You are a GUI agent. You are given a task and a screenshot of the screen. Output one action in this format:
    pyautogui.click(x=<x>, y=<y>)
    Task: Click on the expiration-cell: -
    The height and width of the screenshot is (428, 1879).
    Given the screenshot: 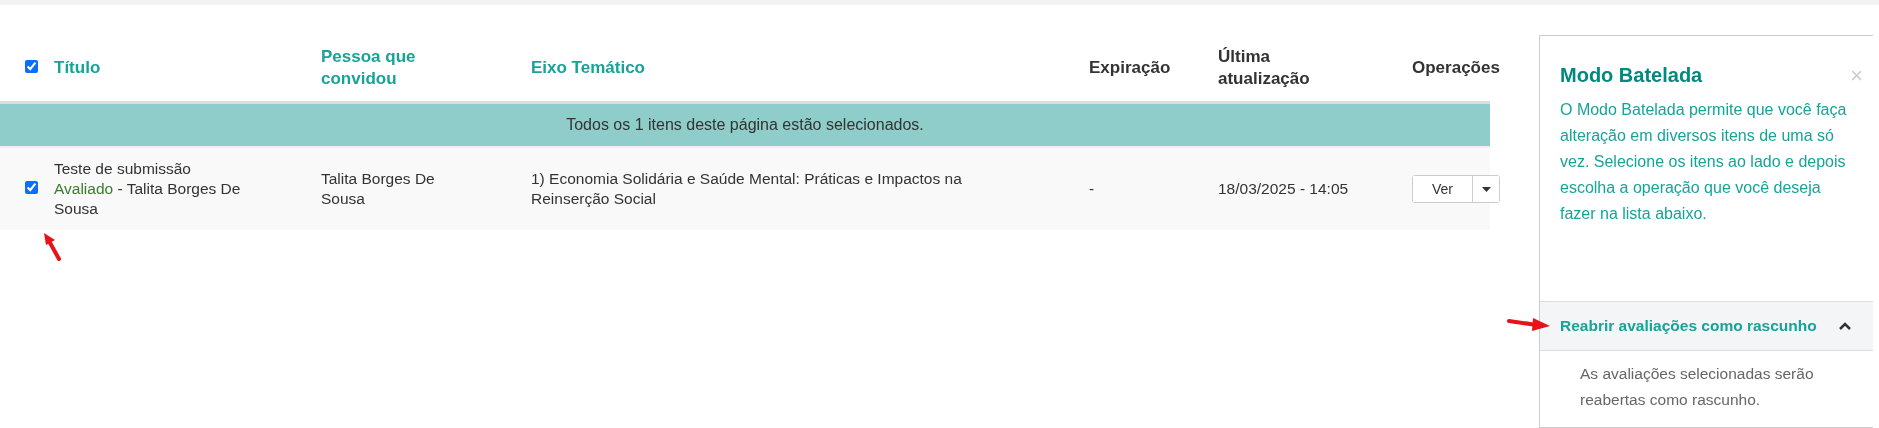 What is the action you would take?
    pyautogui.click(x=1092, y=188)
    